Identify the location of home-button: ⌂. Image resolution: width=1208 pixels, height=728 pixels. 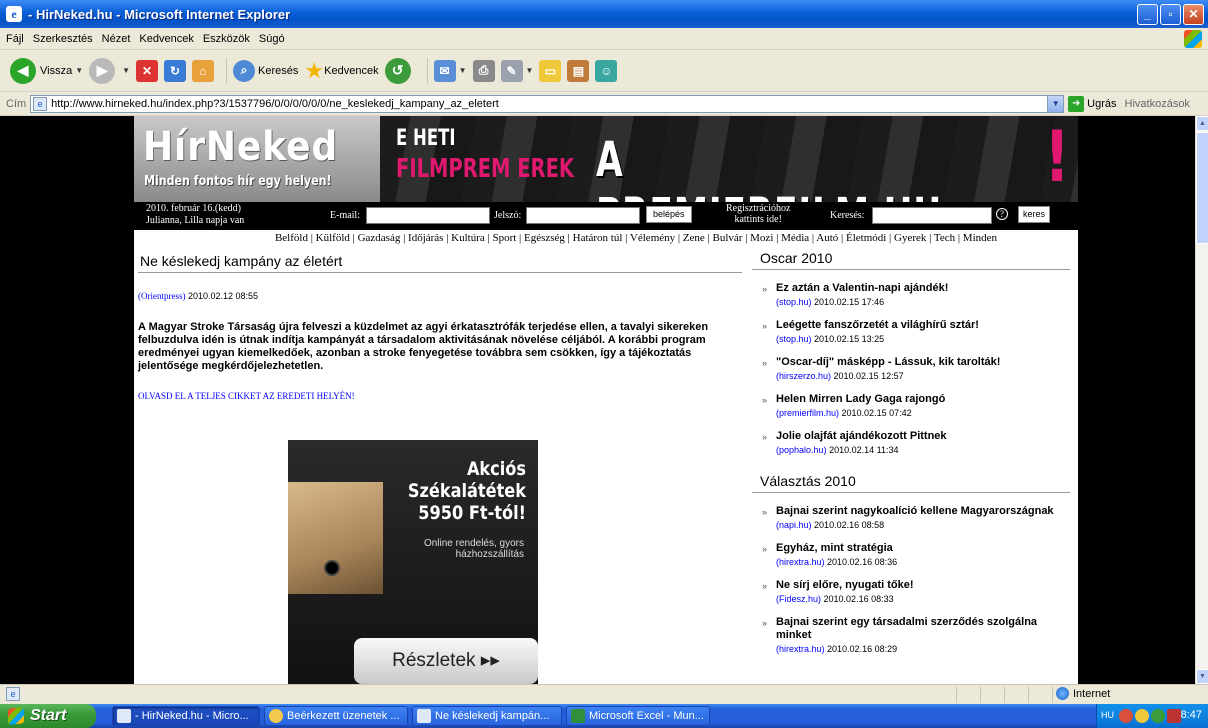
(203, 70).